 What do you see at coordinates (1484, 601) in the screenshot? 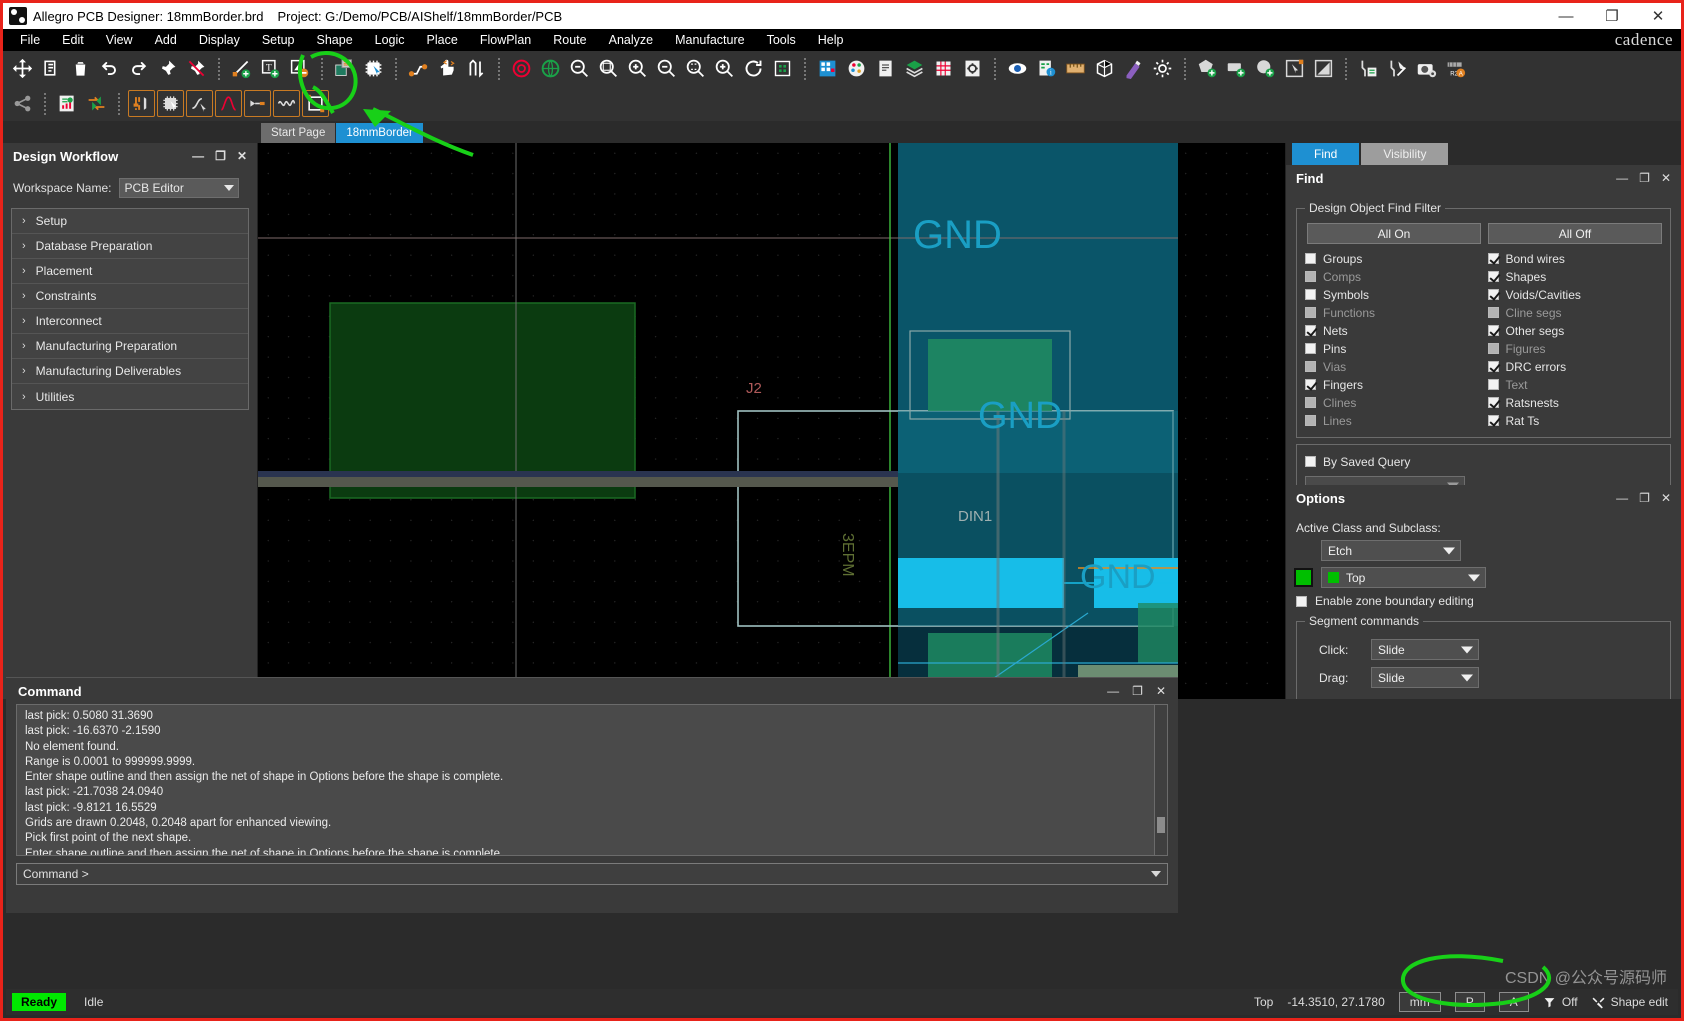
I see `enable-zone-boundary-row: Enable zone boundary editing` at bounding box center [1484, 601].